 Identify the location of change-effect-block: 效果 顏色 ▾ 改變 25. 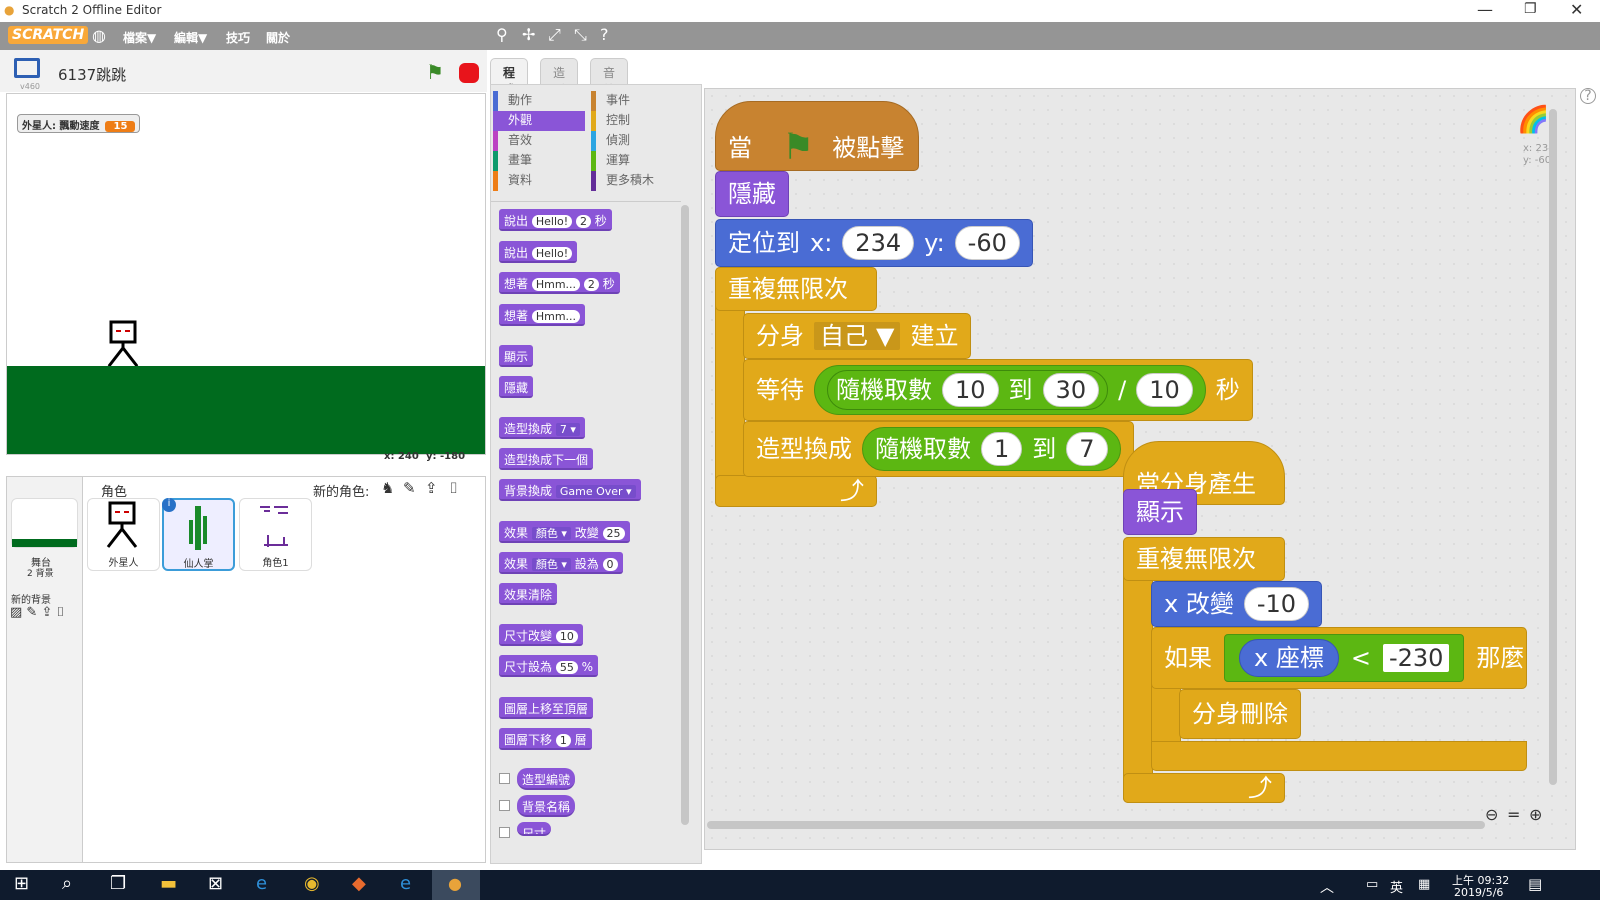
(564, 532).